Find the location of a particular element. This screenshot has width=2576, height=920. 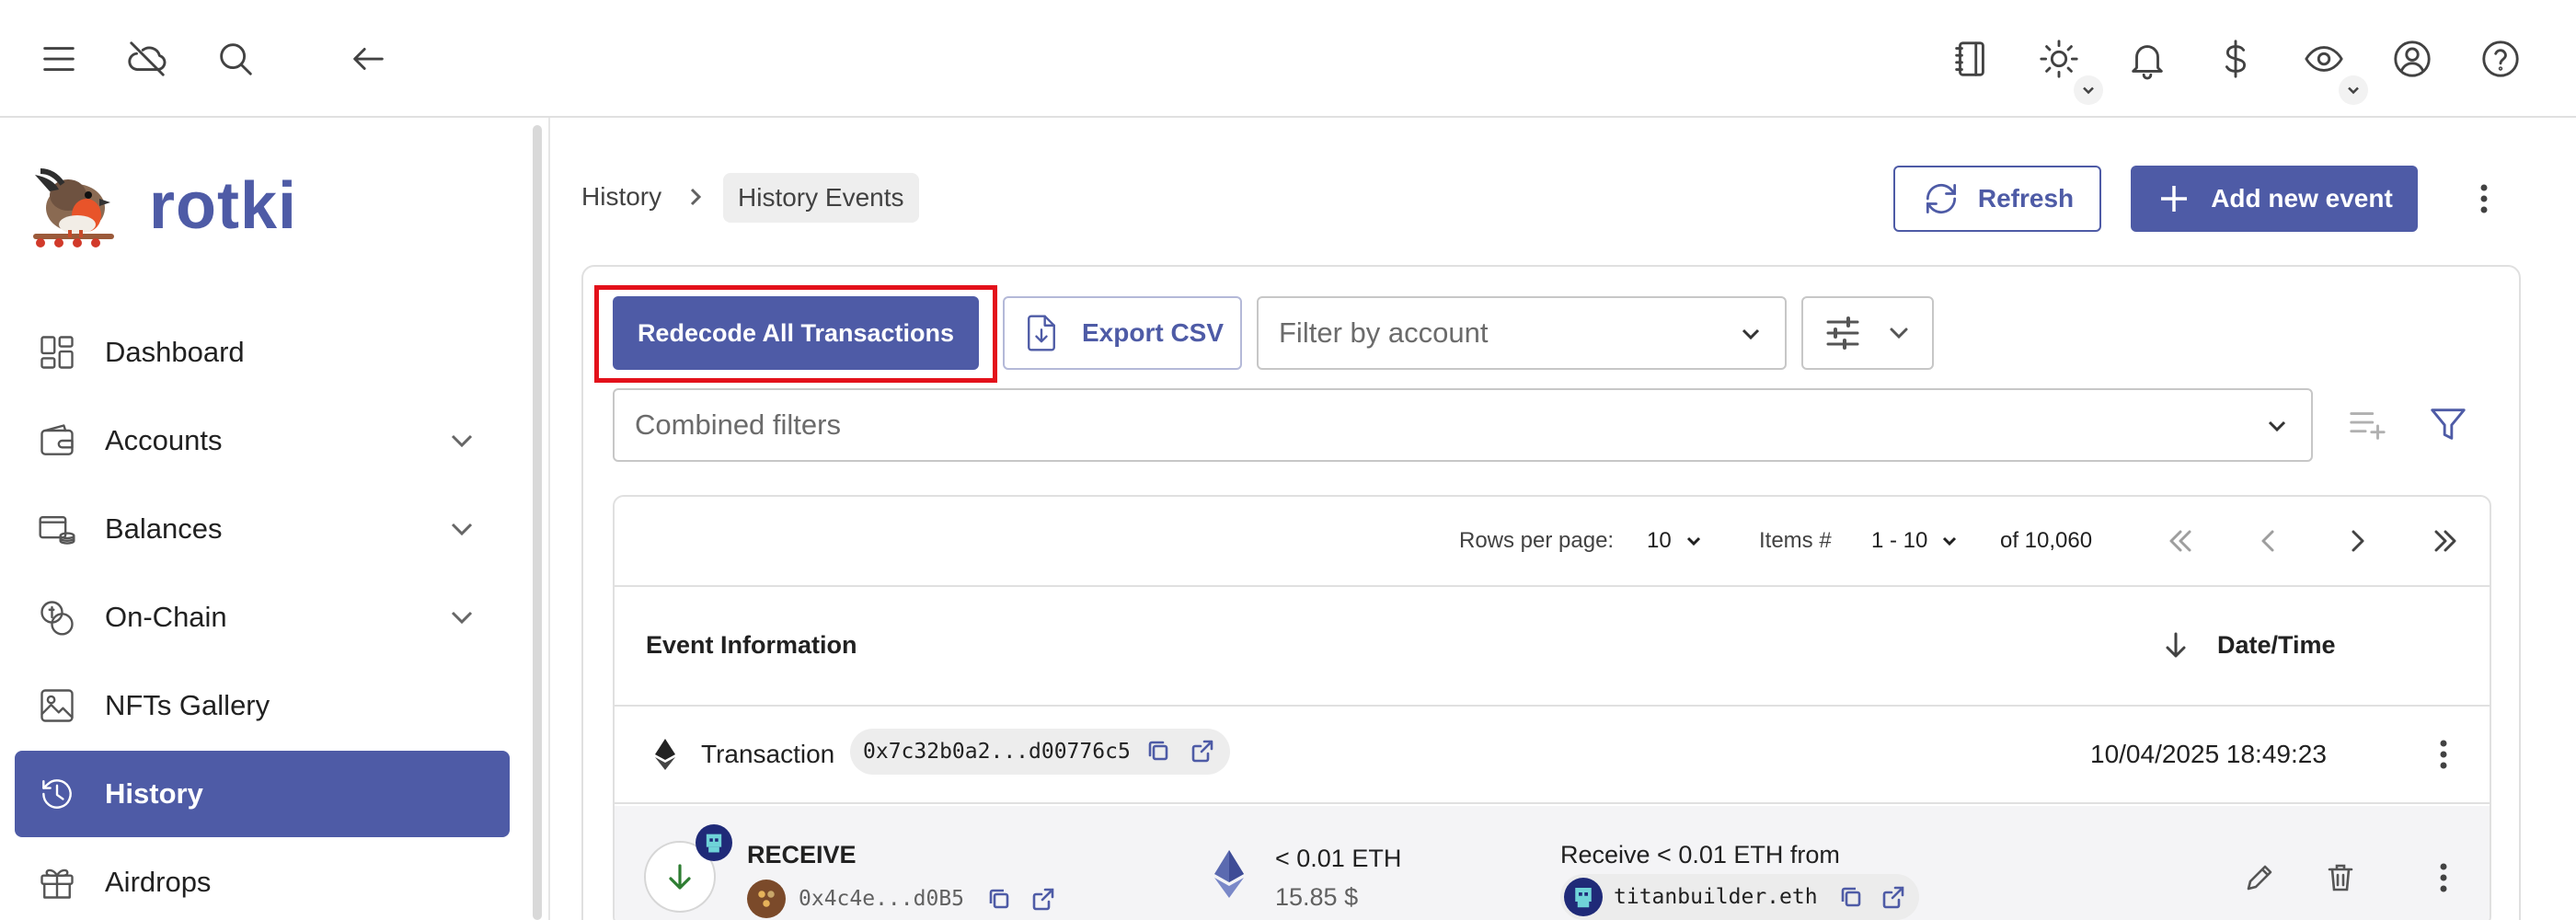

edit-pencil-icon is located at coordinates (2259, 877).